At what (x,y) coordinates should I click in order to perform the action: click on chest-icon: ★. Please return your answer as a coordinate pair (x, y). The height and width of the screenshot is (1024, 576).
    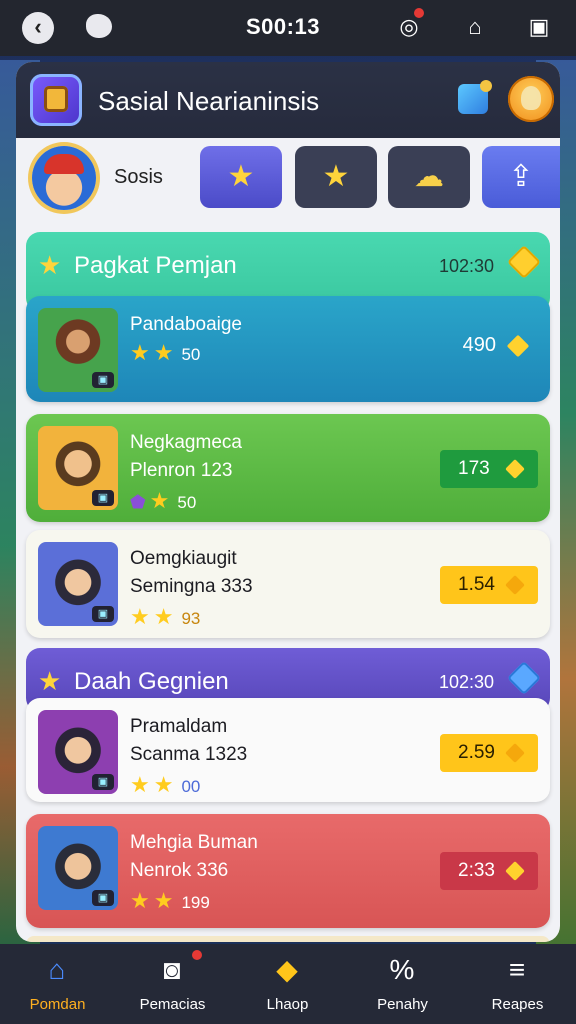
    Looking at the image, I should click on (50, 681).